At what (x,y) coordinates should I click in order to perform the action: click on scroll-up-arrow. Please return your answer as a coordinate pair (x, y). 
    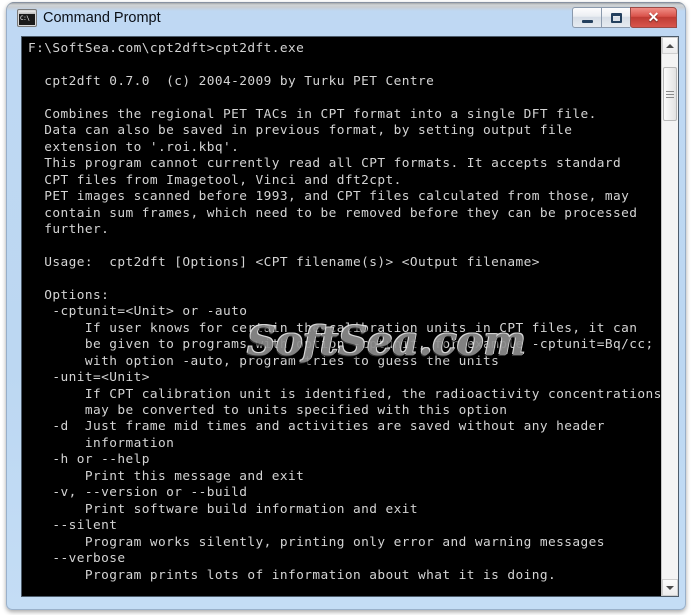
    Looking at the image, I should click on (670, 45).